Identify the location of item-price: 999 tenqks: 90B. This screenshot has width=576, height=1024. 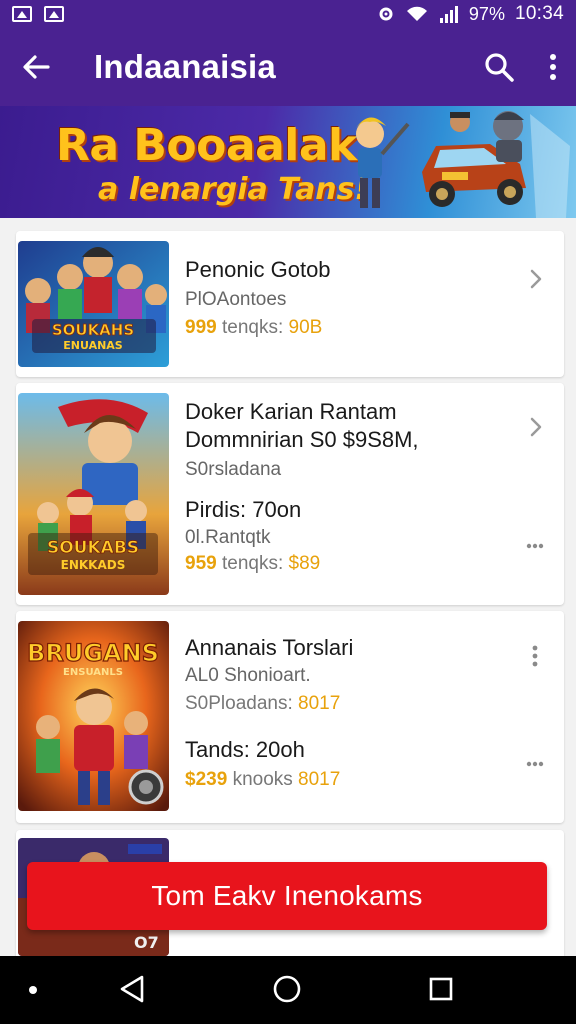
(258, 328).